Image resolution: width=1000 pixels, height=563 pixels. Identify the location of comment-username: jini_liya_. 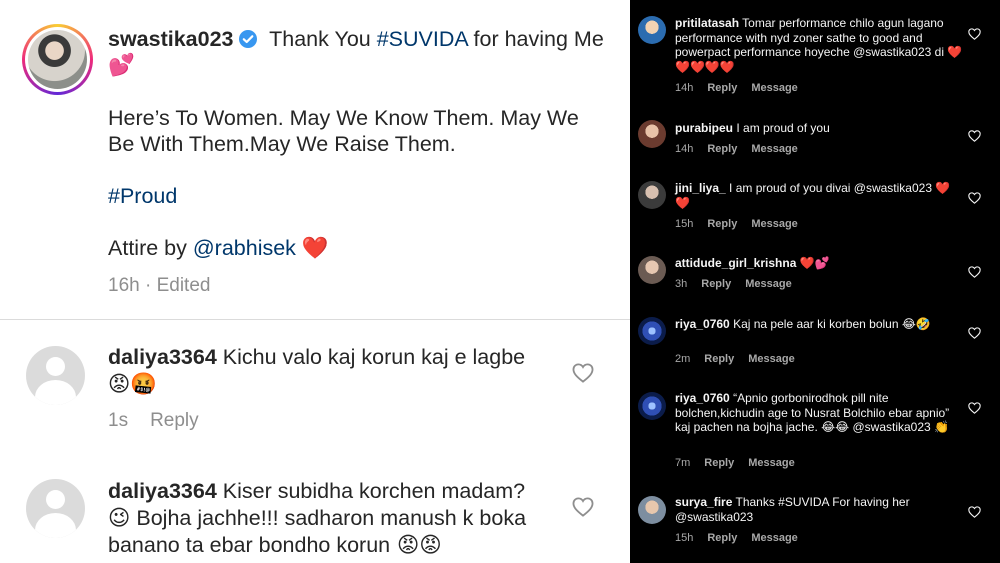
(700, 188).